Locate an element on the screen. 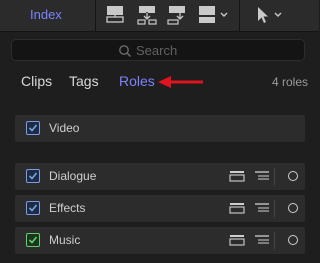 Image resolution: width=320 pixels, height=263 pixels. role-label: Effects is located at coordinates (67, 208).